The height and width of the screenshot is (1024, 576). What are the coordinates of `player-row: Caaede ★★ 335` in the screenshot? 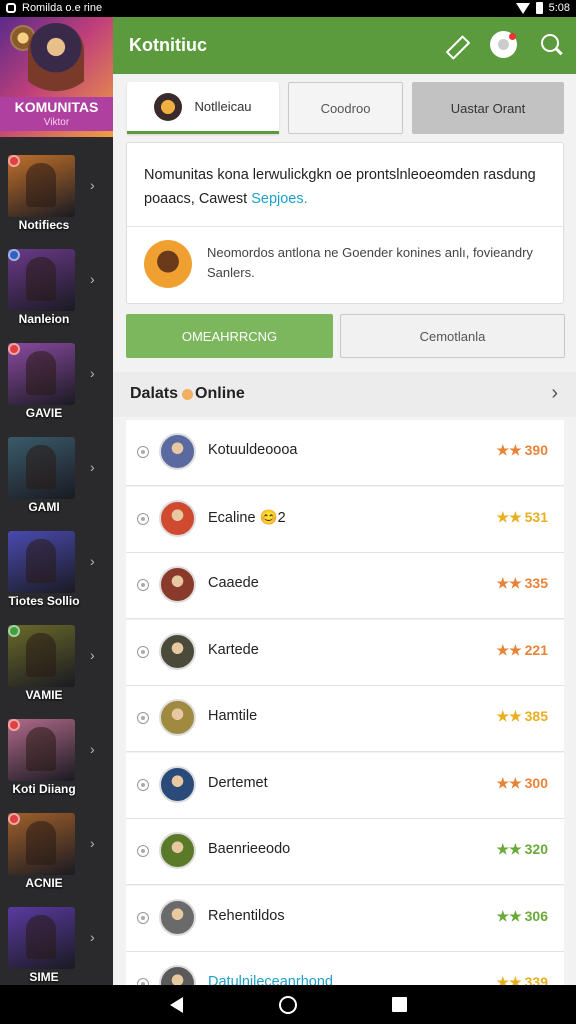 It's located at (345, 586).